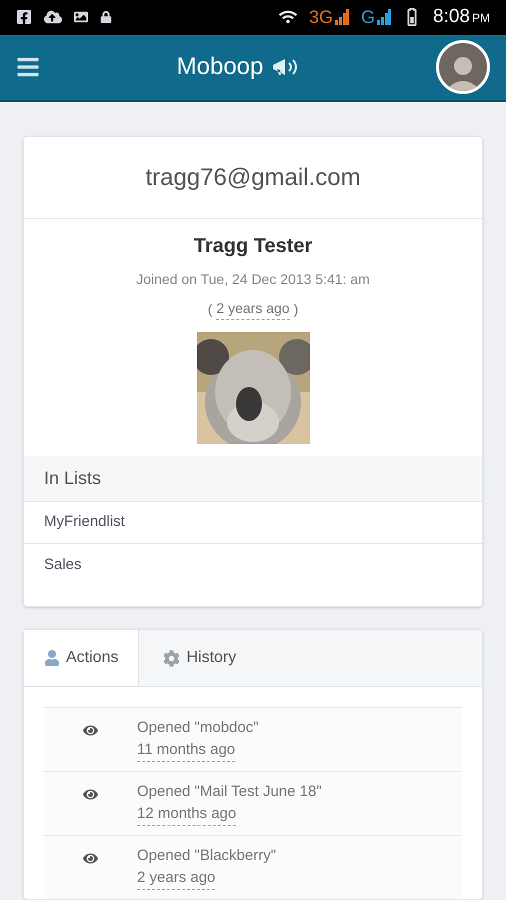 Image resolution: width=506 pixels, height=900 pixels. Describe the element at coordinates (186, 814) in the screenshot. I see `activity-time: 12 months ago` at that location.